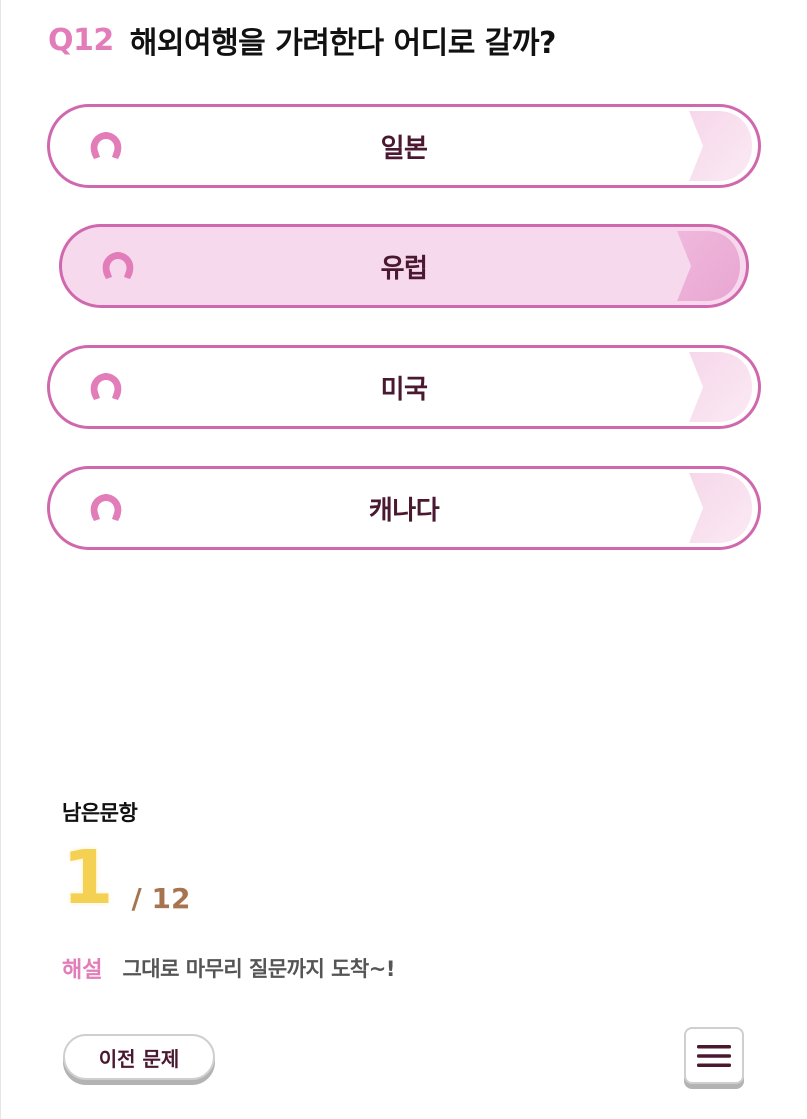  I want to click on option-japan: 일본, so click(404, 146).